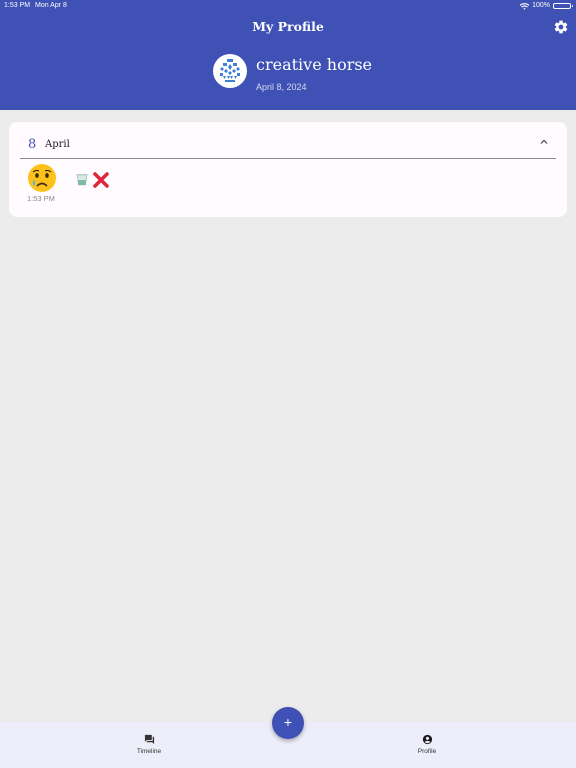  I want to click on add-entry-button: +, so click(288, 723).